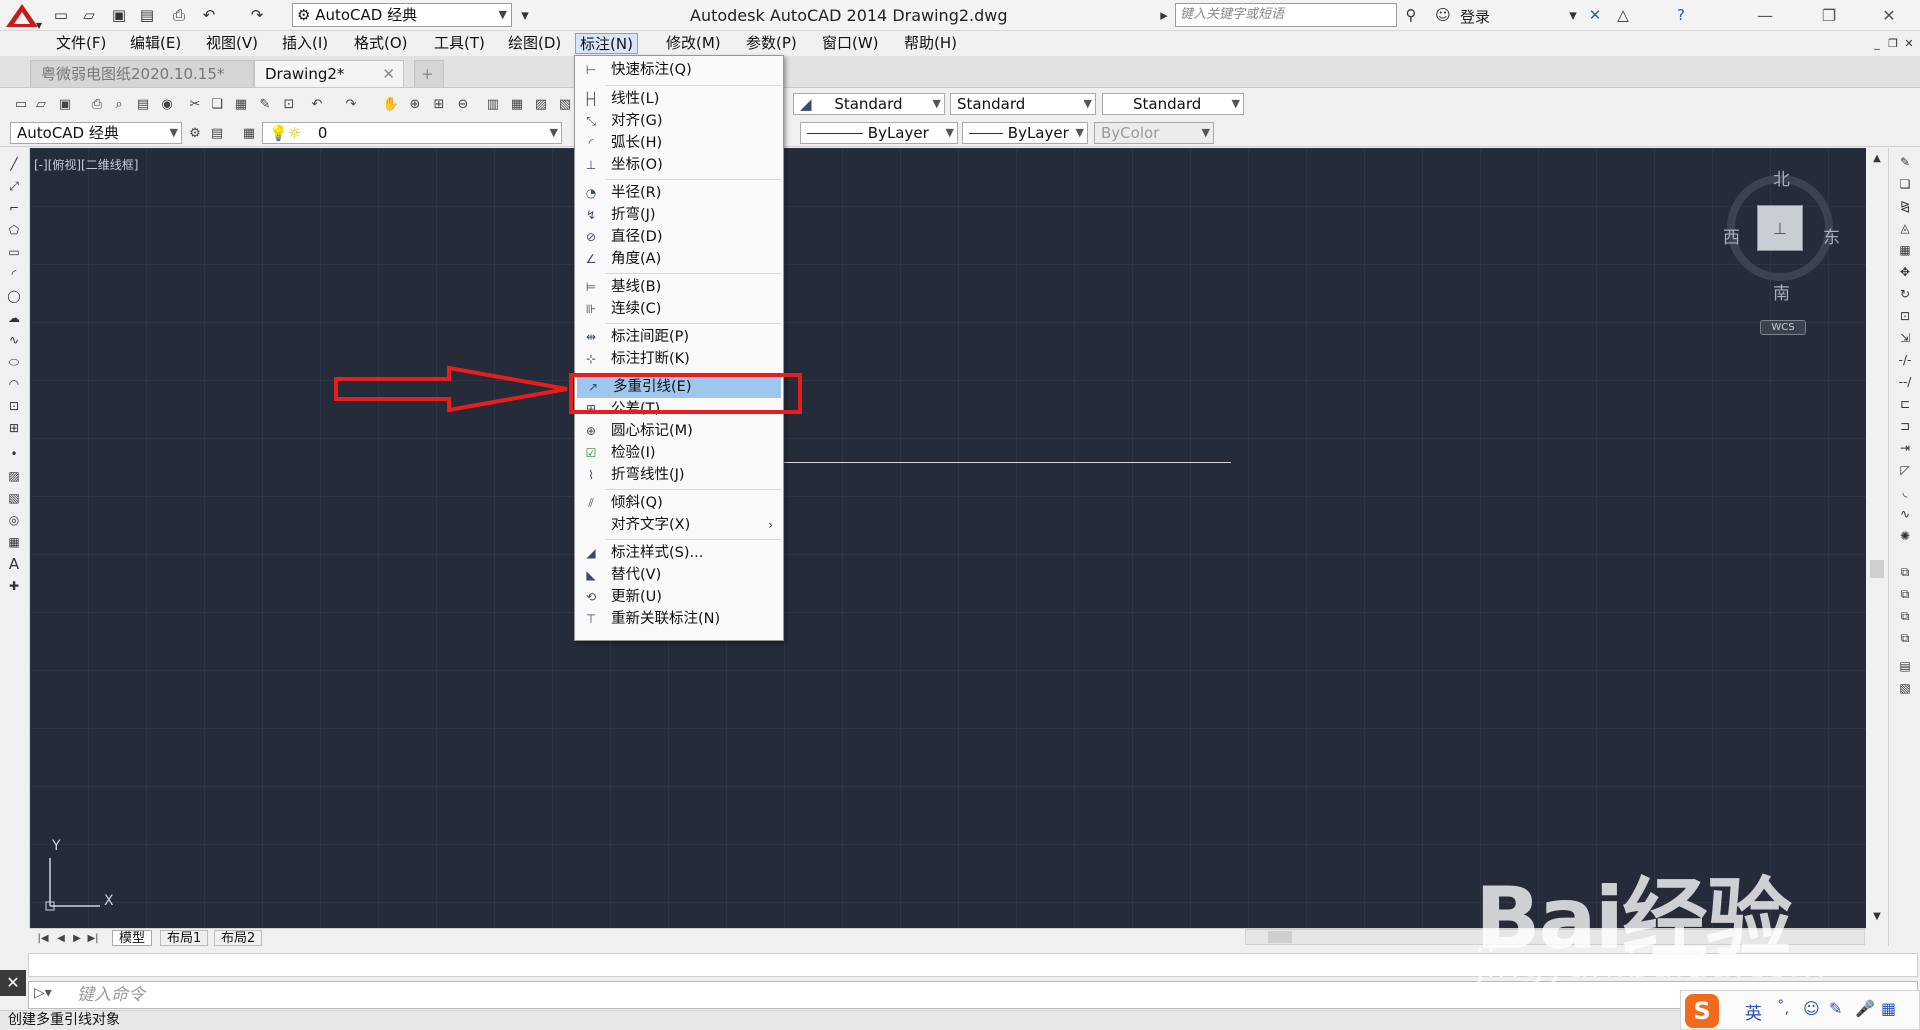 Image resolution: width=1920 pixels, height=1030 pixels. I want to click on break-at-point-icon: ⊏, so click(1905, 404).